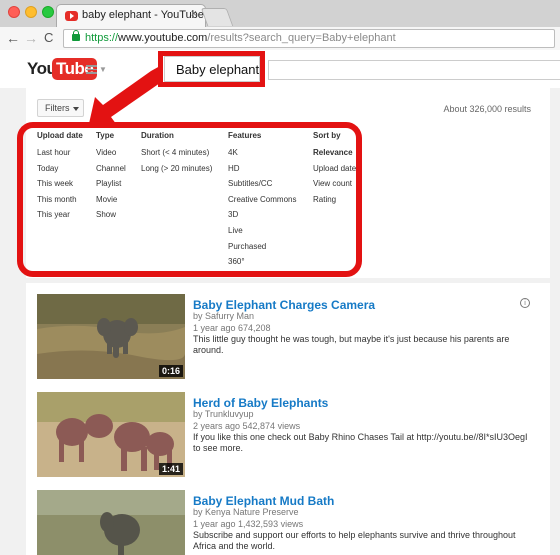 The height and width of the screenshot is (555, 560). Describe the element at coordinates (143, 15) in the screenshot. I see `tab-title: baby elephant - YouTube` at that location.